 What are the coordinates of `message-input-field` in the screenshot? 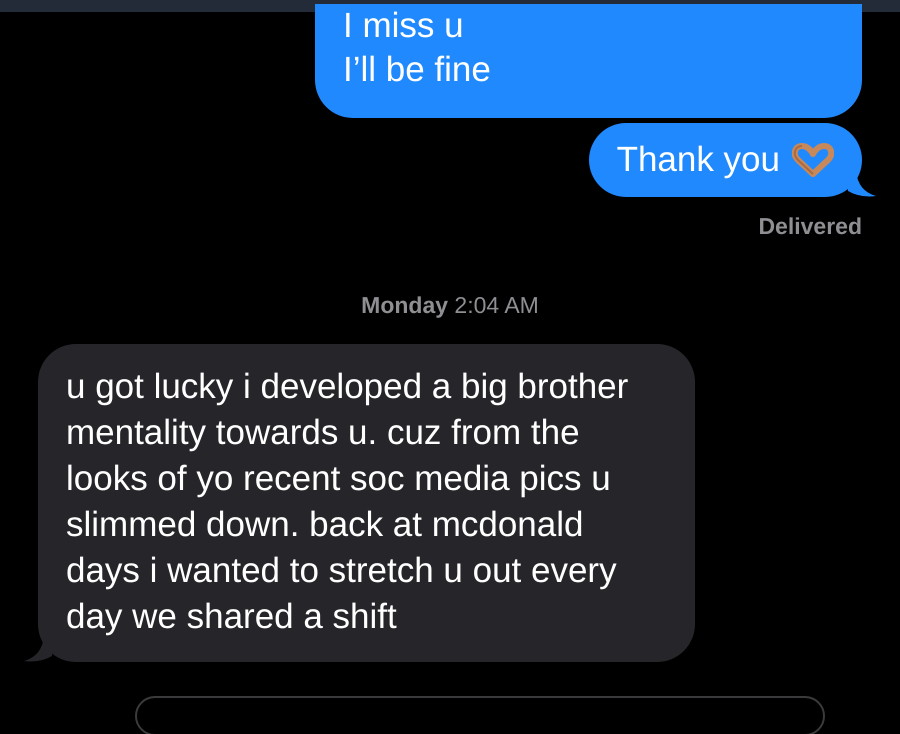 It's located at (480, 715).